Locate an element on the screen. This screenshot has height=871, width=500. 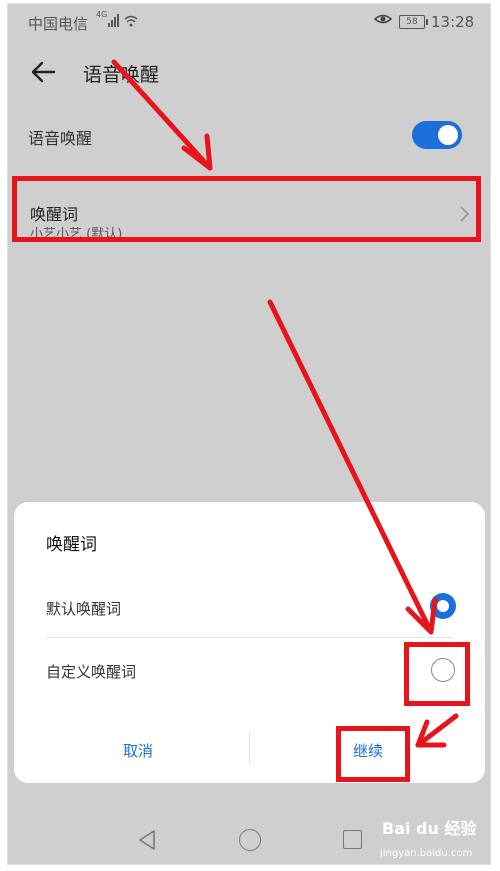
arrow-to-wake-row is located at coordinates (162, 115).